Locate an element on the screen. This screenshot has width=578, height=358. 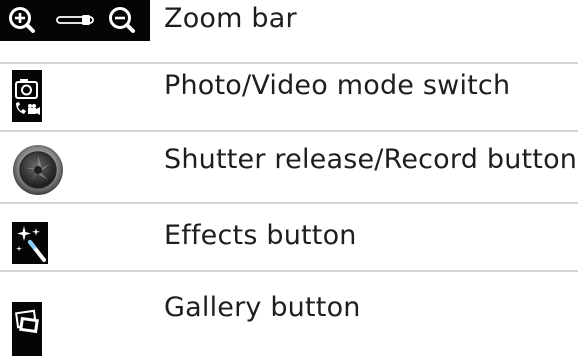
legend-label: Shutter release/Record button is located at coordinates (371, 159).